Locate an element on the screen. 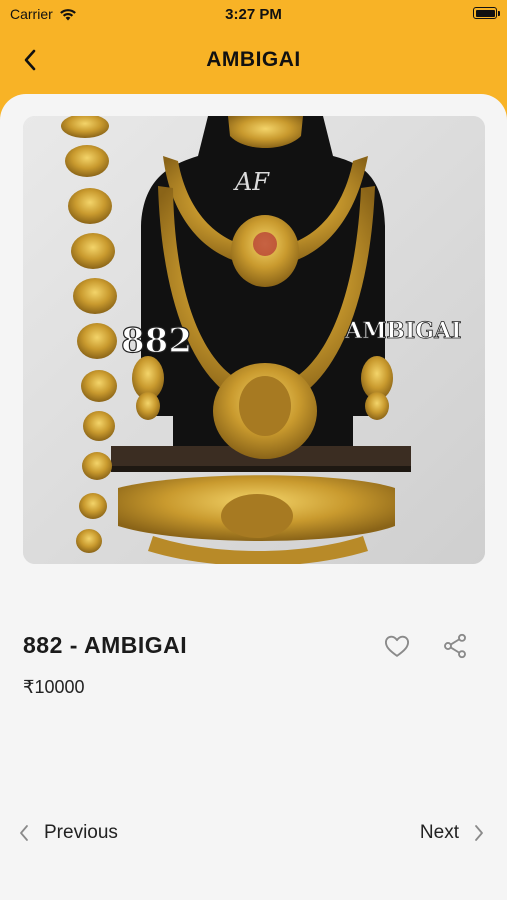 This screenshot has width=507, height=900. status-time: 3:27 PM is located at coordinates (253, 14).